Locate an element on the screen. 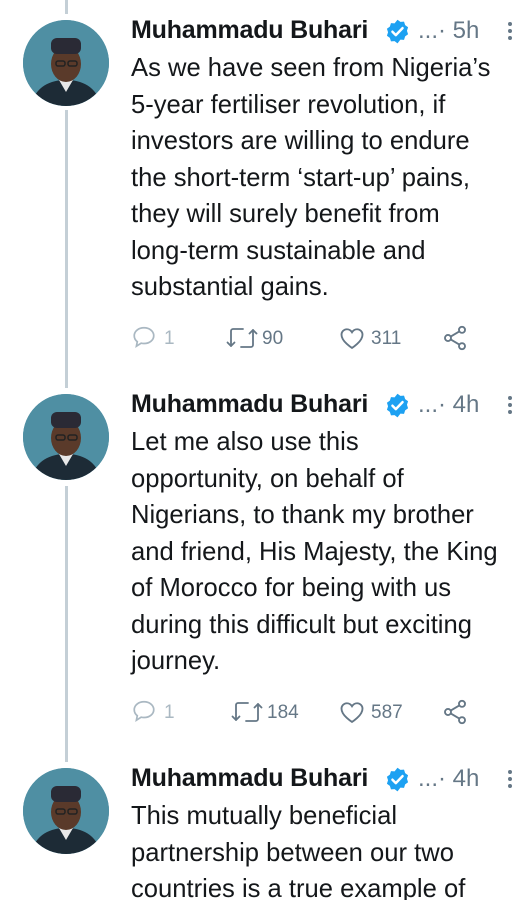  tweet-header: Muhammadu Buhari ...· 5h is located at coordinates (331, 34).